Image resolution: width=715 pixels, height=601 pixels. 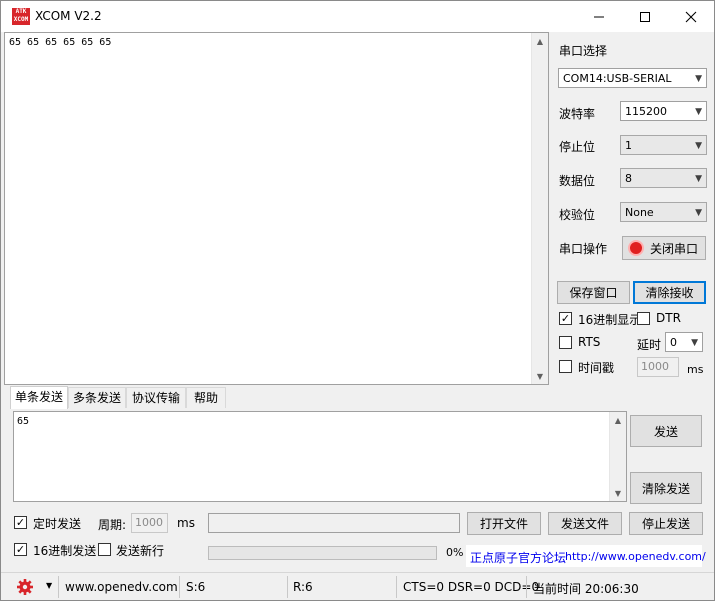 What do you see at coordinates (112, 525) in the screenshot?
I see `period-label: 周期:` at bounding box center [112, 525].